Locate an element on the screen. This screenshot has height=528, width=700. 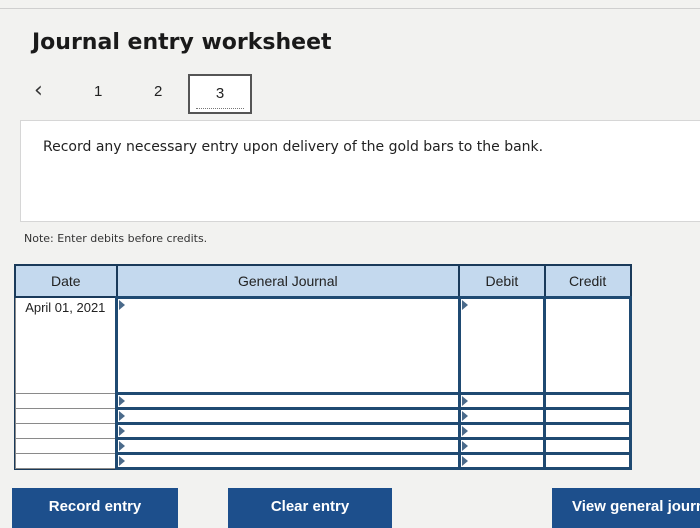
chevron-left-icon: ‹ is located at coordinates (38, 90).